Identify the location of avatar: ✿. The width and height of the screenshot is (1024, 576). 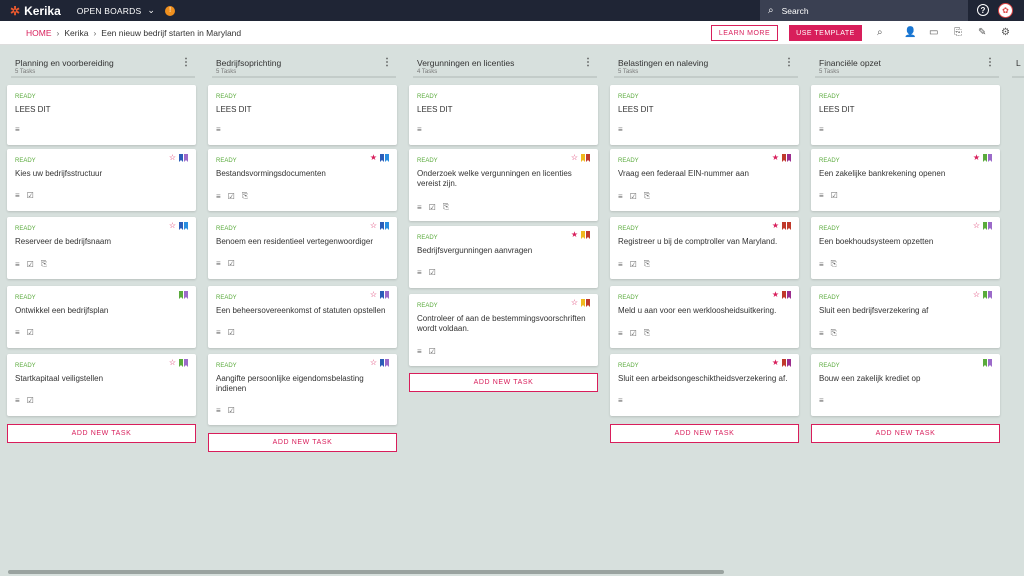
(1005, 10).